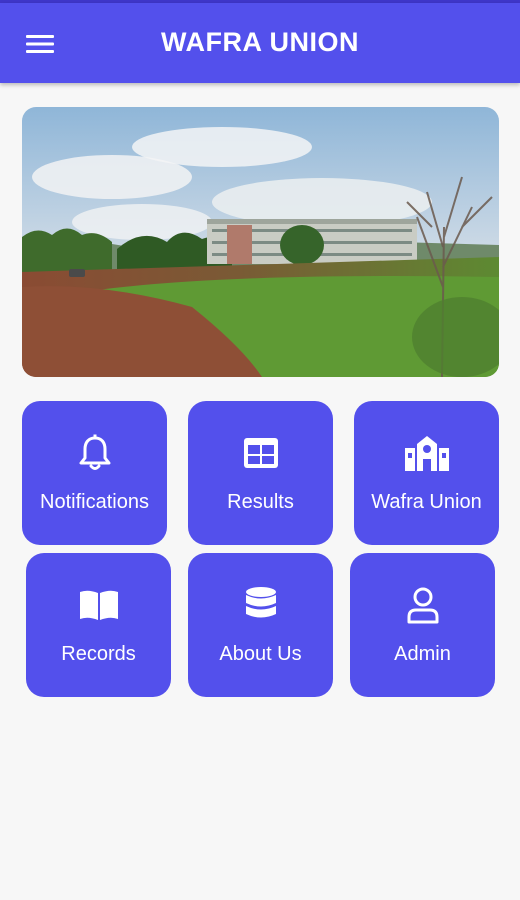 The width and height of the screenshot is (520, 900). What do you see at coordinates (98, 605) in the screenshot?
I see `open-book-icon` at bounding box center [98, 605].